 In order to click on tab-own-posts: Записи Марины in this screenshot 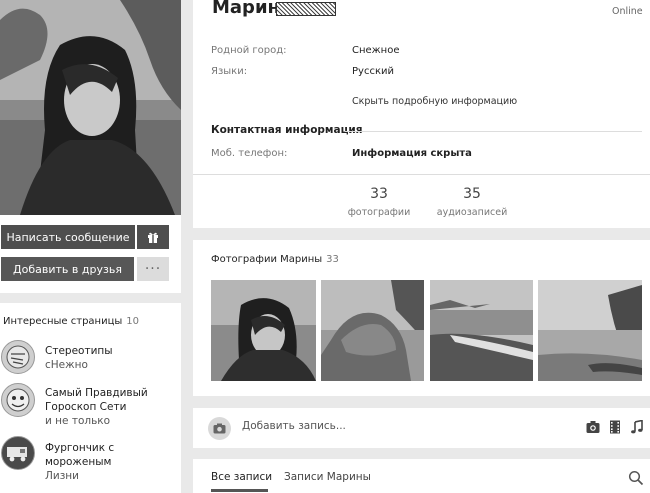, I will do `click(327, 477)`.